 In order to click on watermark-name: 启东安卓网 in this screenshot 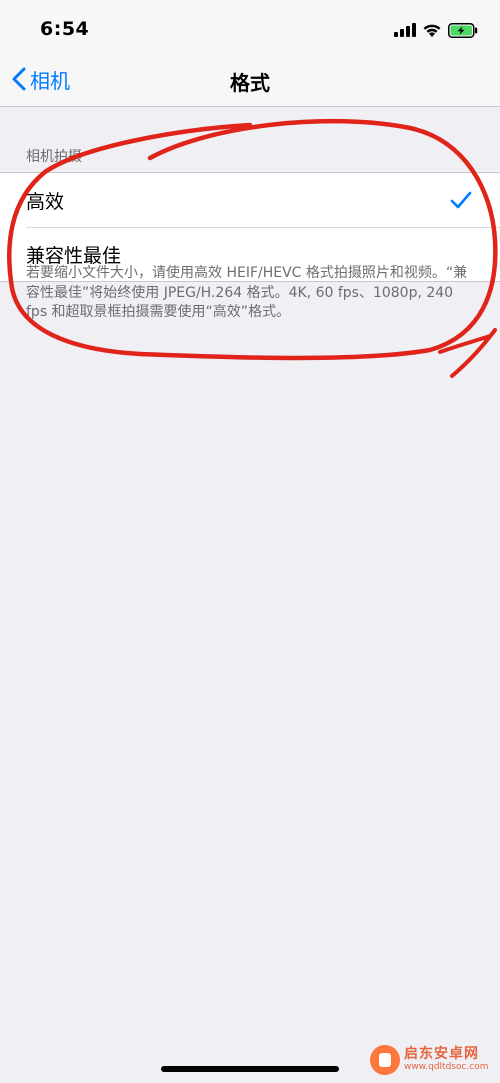, I will do `click(441, 1054)`.